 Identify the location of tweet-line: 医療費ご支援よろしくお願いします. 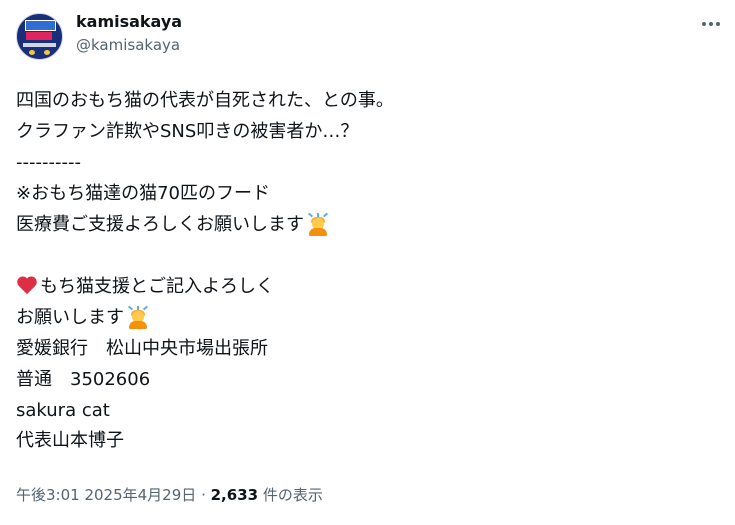
(366, 224).